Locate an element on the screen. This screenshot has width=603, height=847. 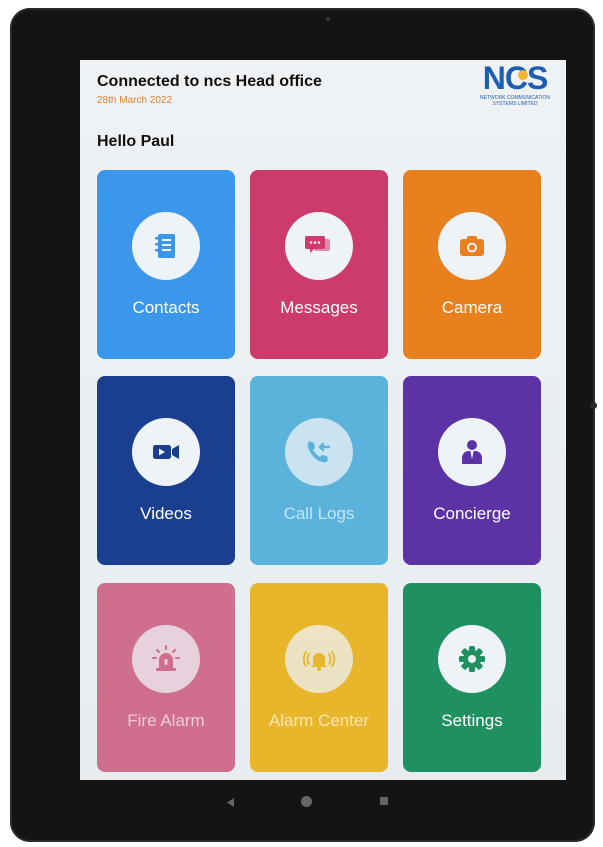
back-triangle-icon is located at coordinates (231, 802).